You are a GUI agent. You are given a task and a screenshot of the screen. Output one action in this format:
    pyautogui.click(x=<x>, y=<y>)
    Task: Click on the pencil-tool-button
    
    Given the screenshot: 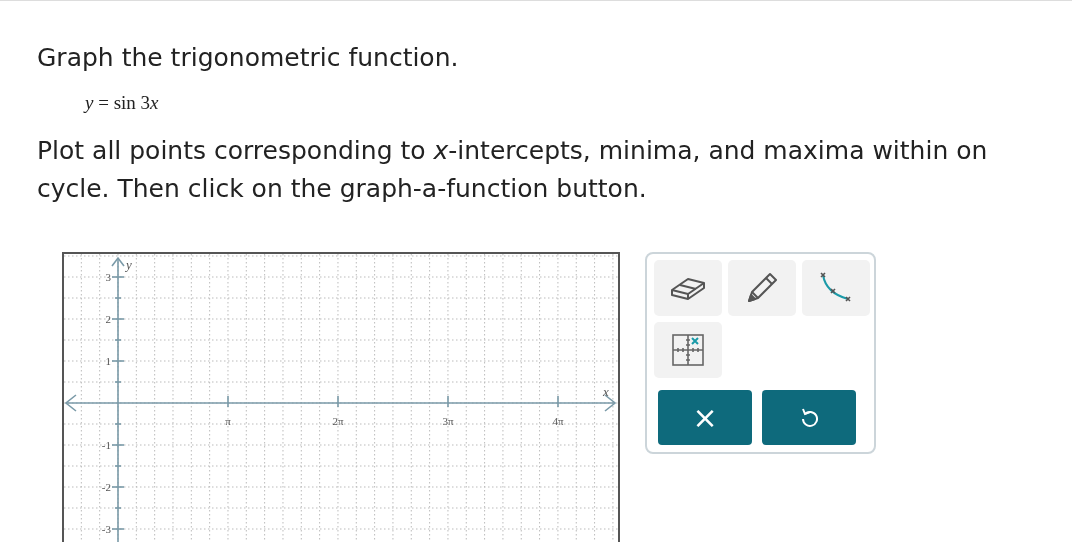 What is the action you would take?
    pyautogui.click(x=762, y=288)
    